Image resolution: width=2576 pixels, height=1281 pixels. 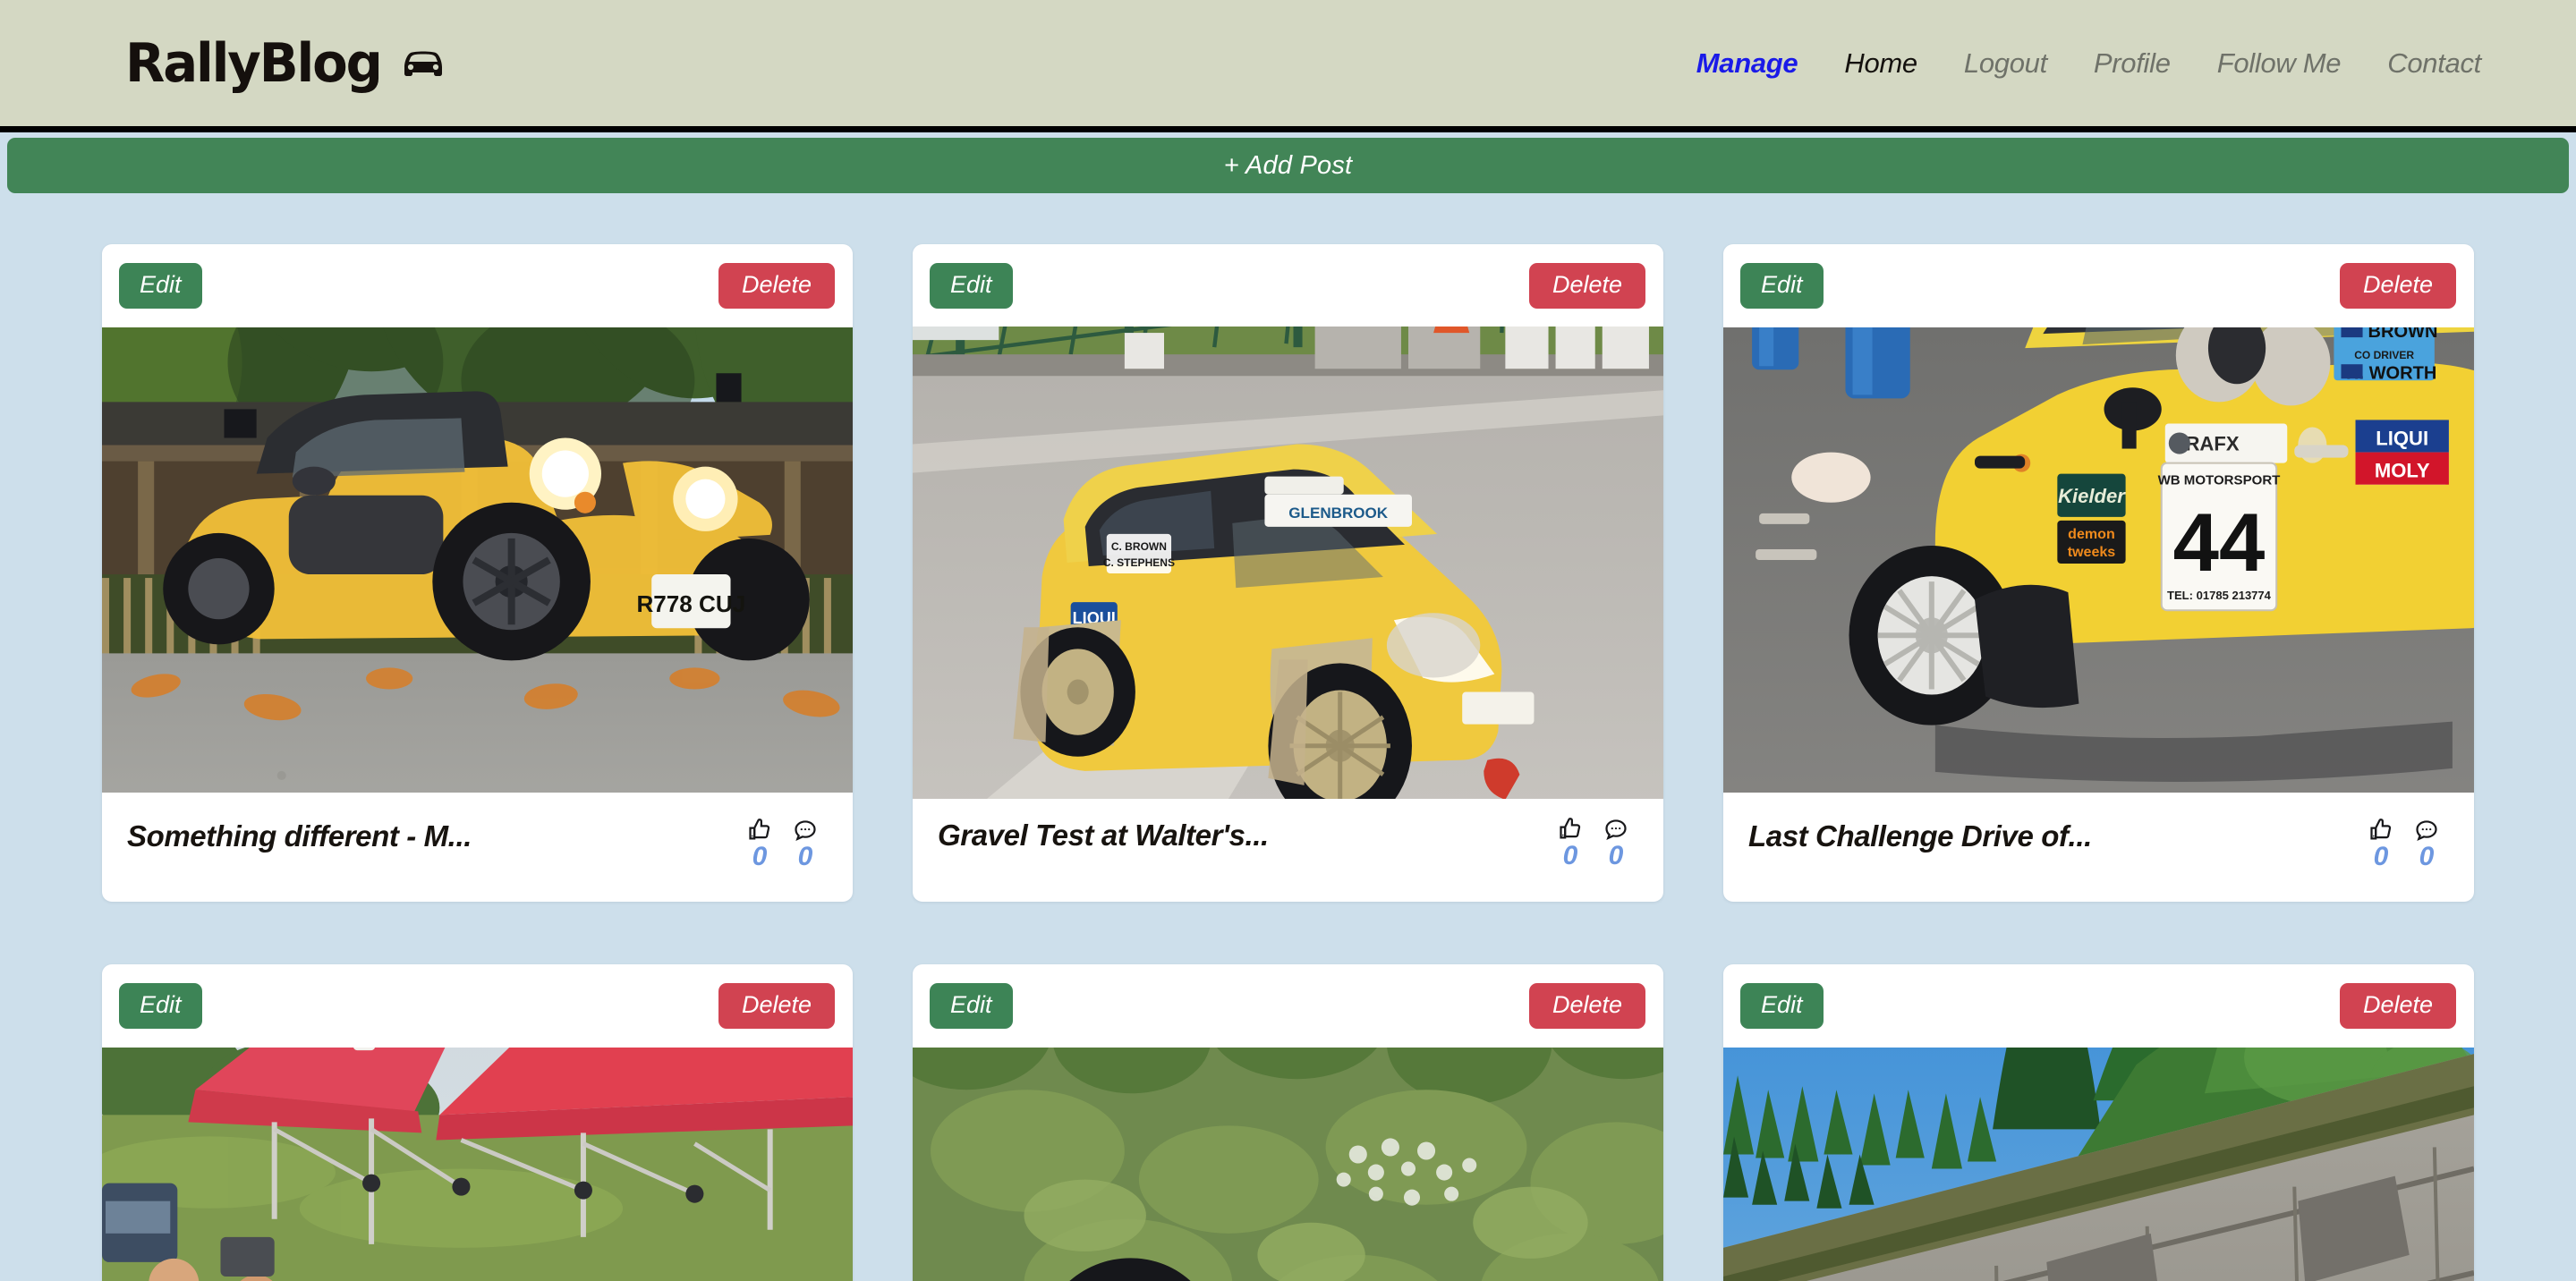 What do you see at coordinates (2219, 595) in the screenshot?
I see `svg-text: TEL: 01785 213774` at bounding box center [2219, 595].